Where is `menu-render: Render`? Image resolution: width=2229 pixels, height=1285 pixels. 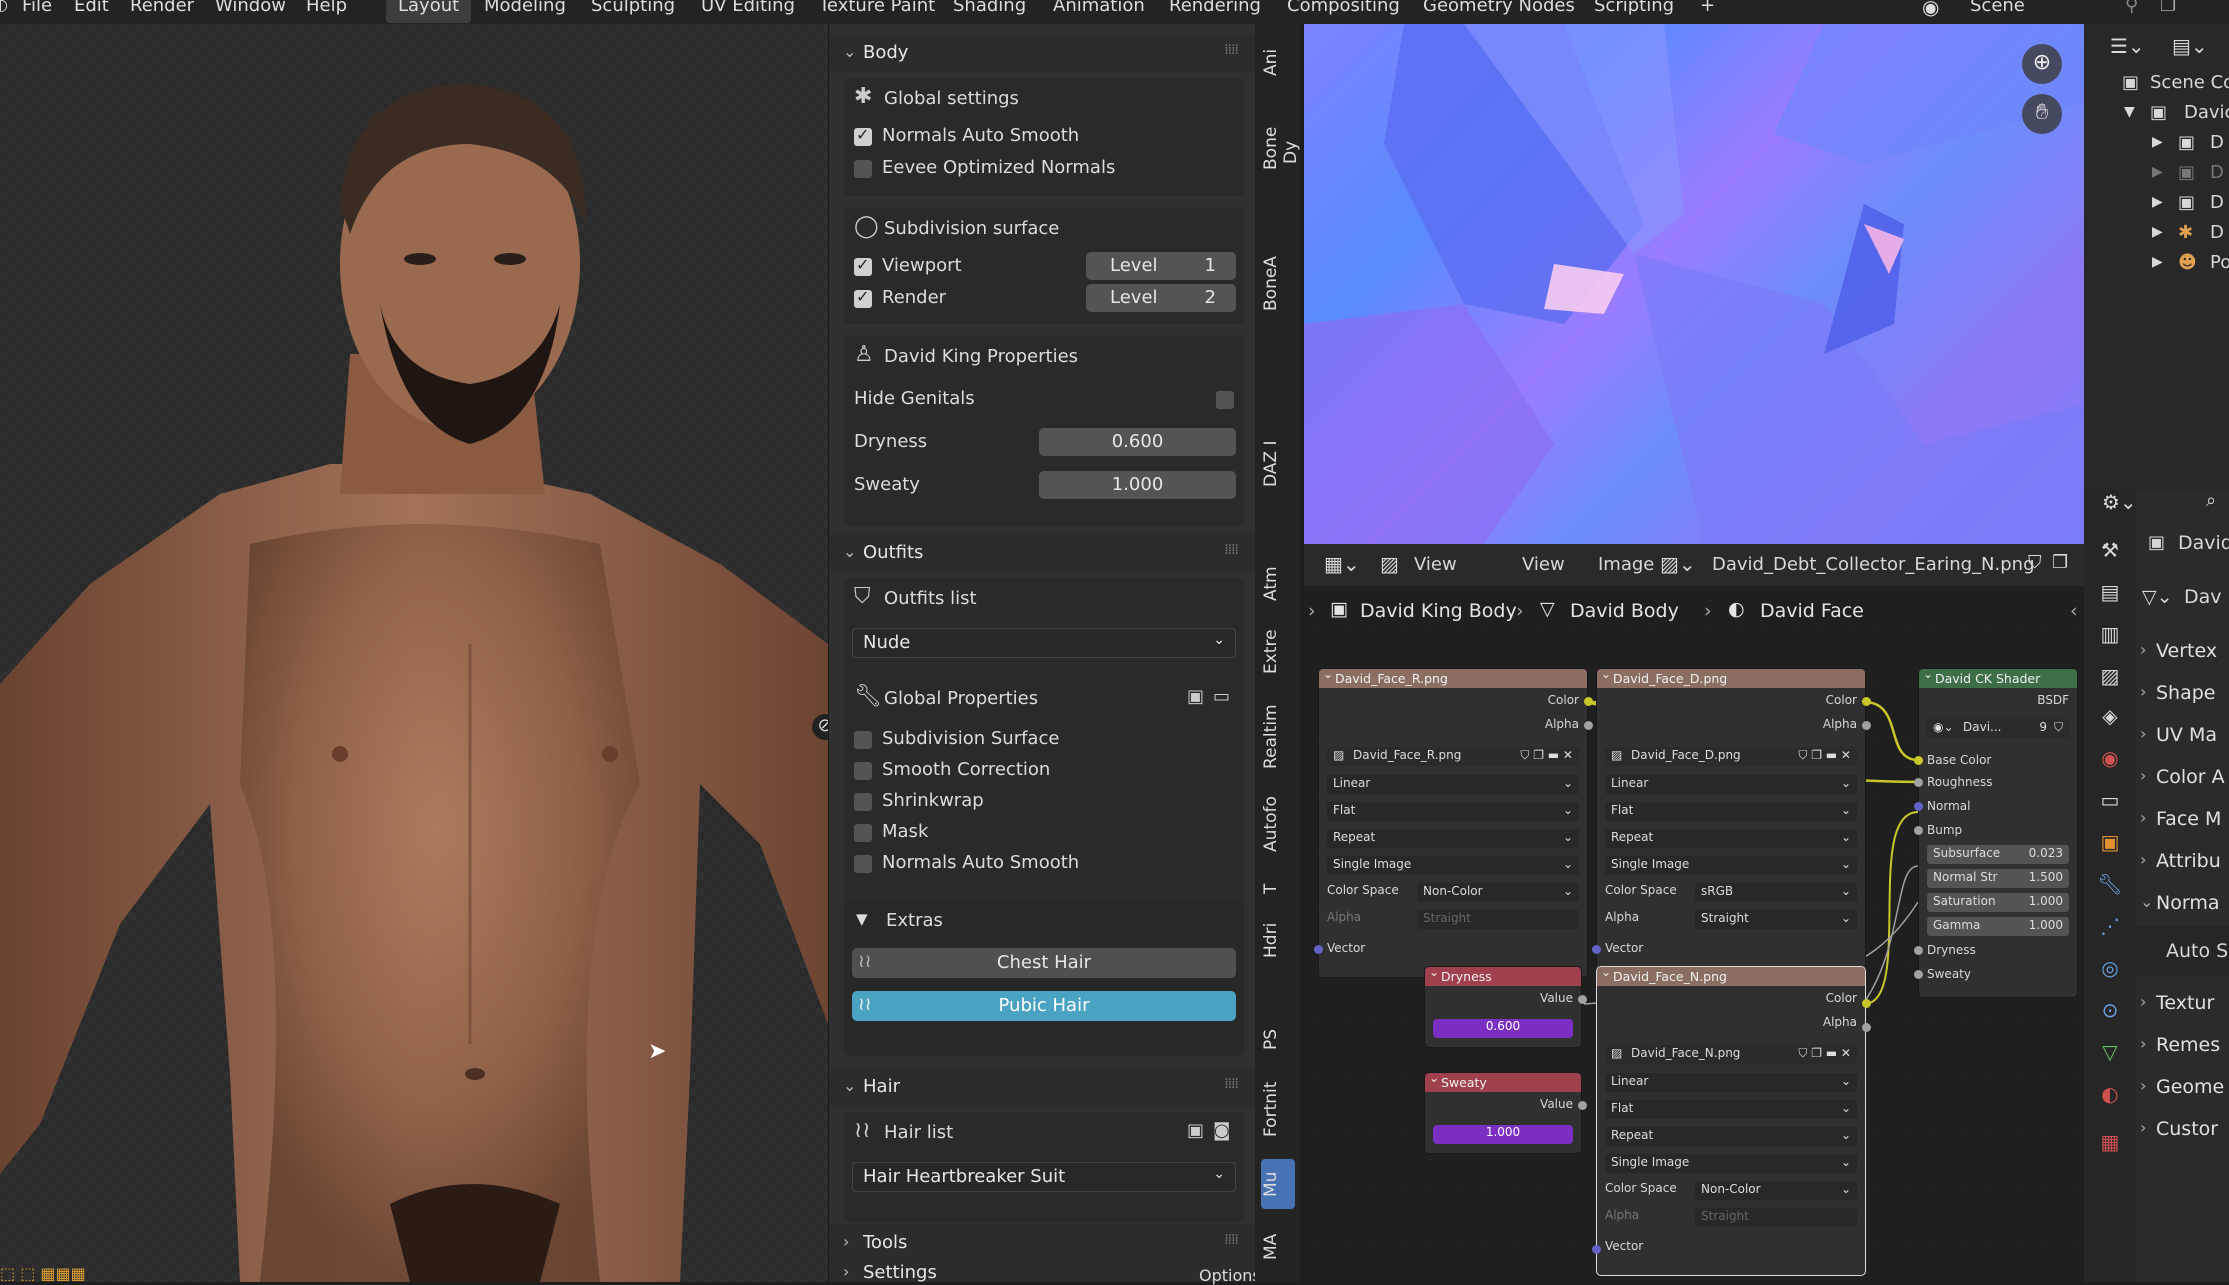 menu-render: Render is located at coordinates (162, 8).